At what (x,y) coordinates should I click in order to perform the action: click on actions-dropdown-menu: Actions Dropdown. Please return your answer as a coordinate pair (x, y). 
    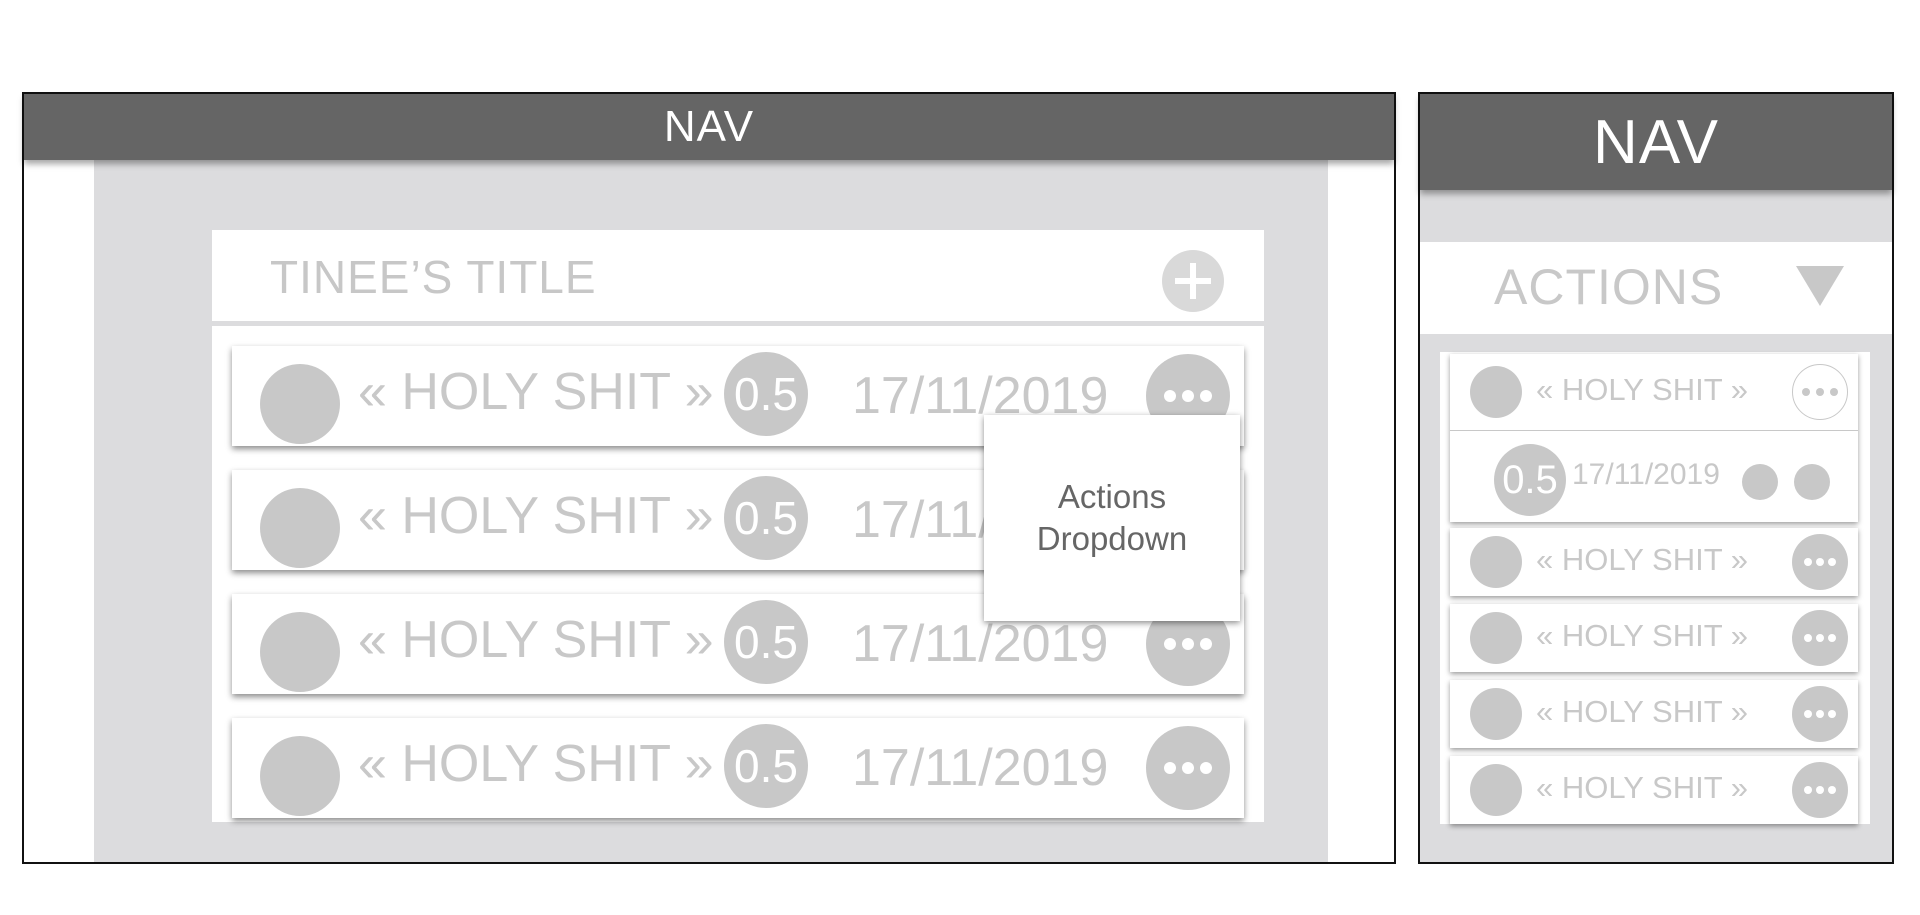
    Looking at the image, I should click on (1112, 518).